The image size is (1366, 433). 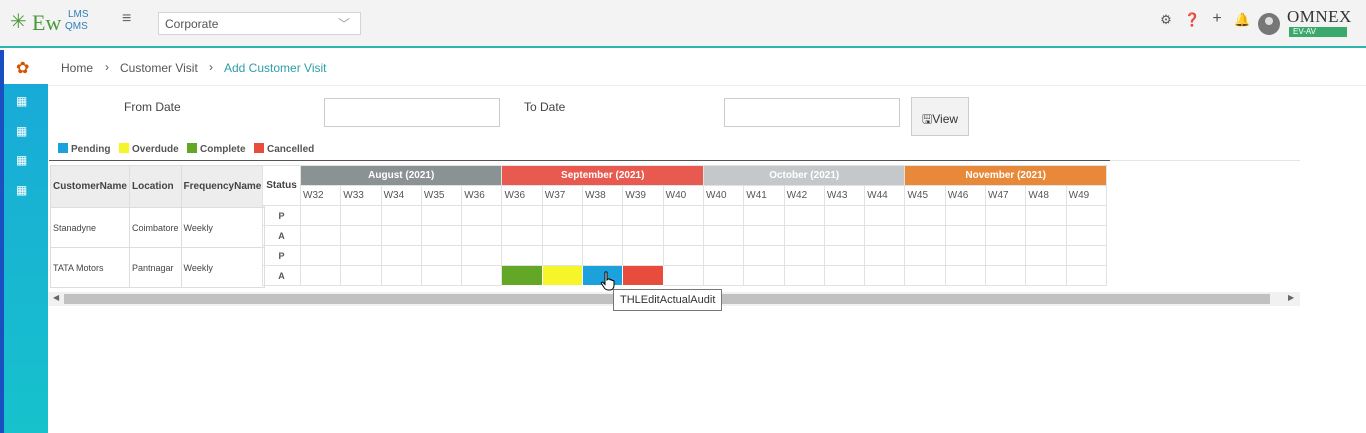 I want to click on app-logo: ✳ Ew LMS QMS, so click(x=55, y=23).